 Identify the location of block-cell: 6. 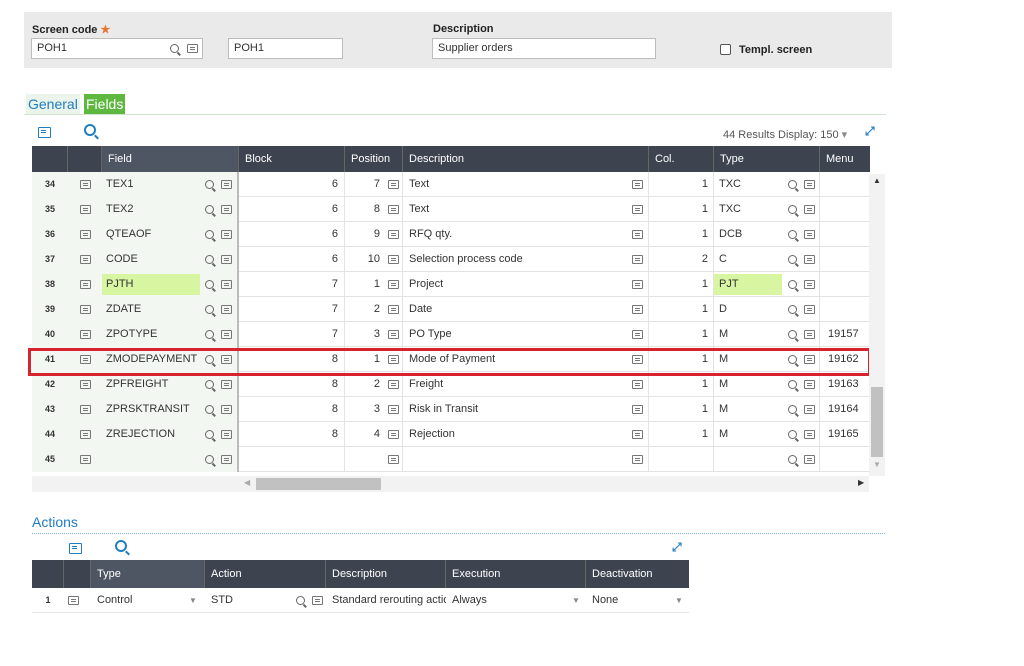
(292, 234).